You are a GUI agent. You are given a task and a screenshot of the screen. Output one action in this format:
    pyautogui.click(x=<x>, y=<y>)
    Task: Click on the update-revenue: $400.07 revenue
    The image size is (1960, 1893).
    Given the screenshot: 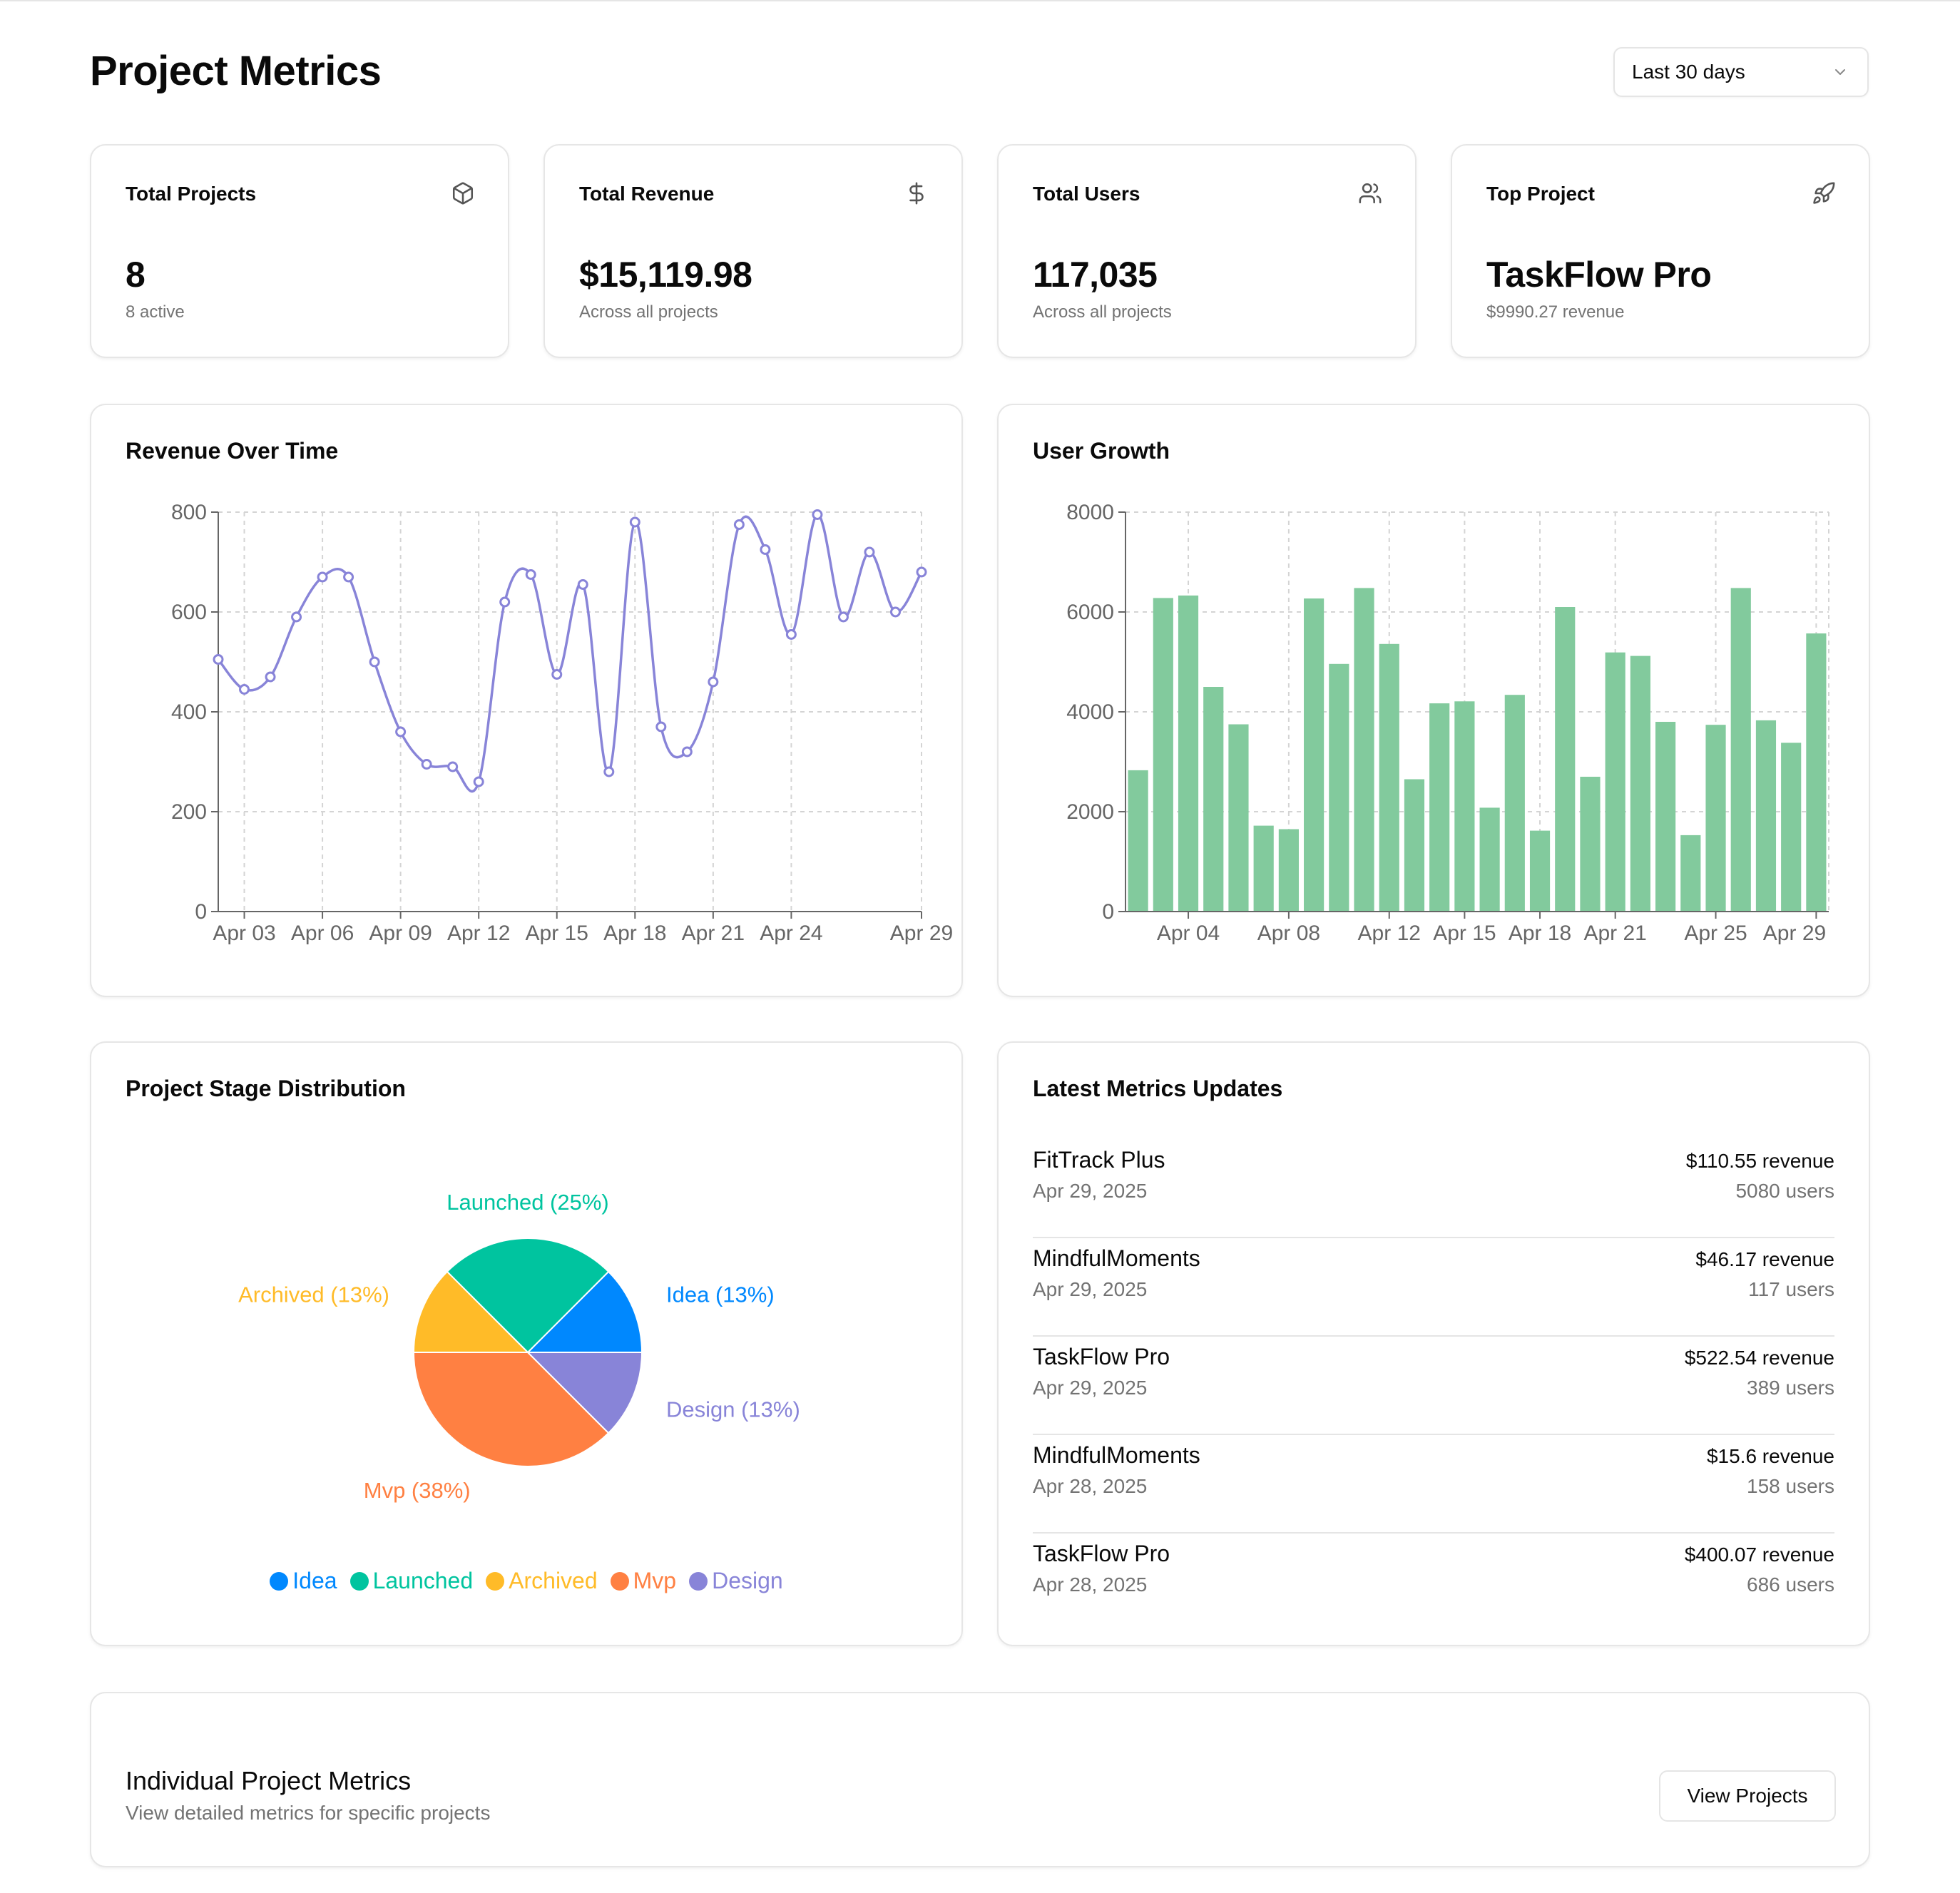 What is the action you would take?
    pyautogui.click(x=1759, y=1555)
    